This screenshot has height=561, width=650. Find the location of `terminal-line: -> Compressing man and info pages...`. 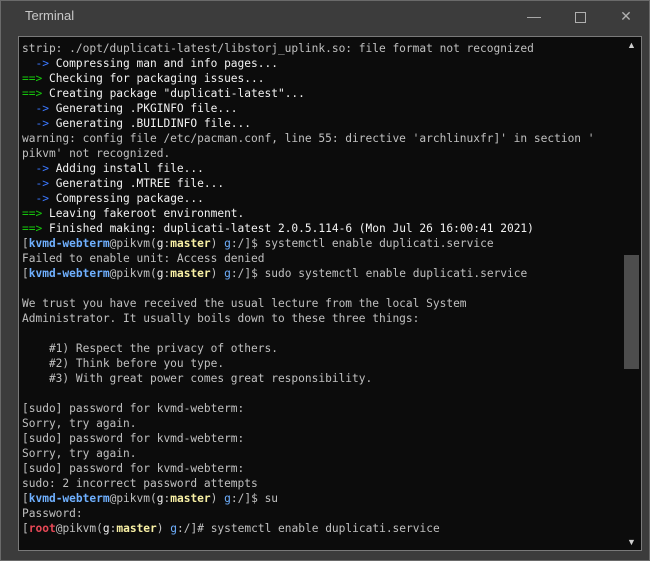

terminal-line: -> Compressing man and info pages... is located at coordinates (321, 63).